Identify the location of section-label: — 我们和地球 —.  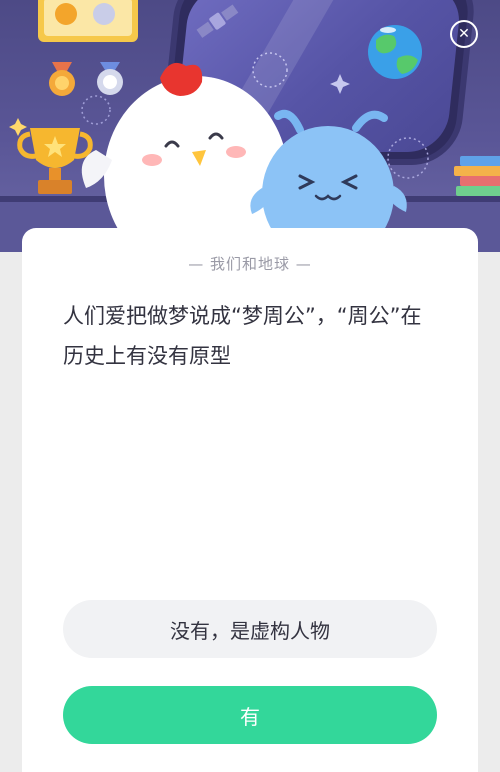
(250, 264).